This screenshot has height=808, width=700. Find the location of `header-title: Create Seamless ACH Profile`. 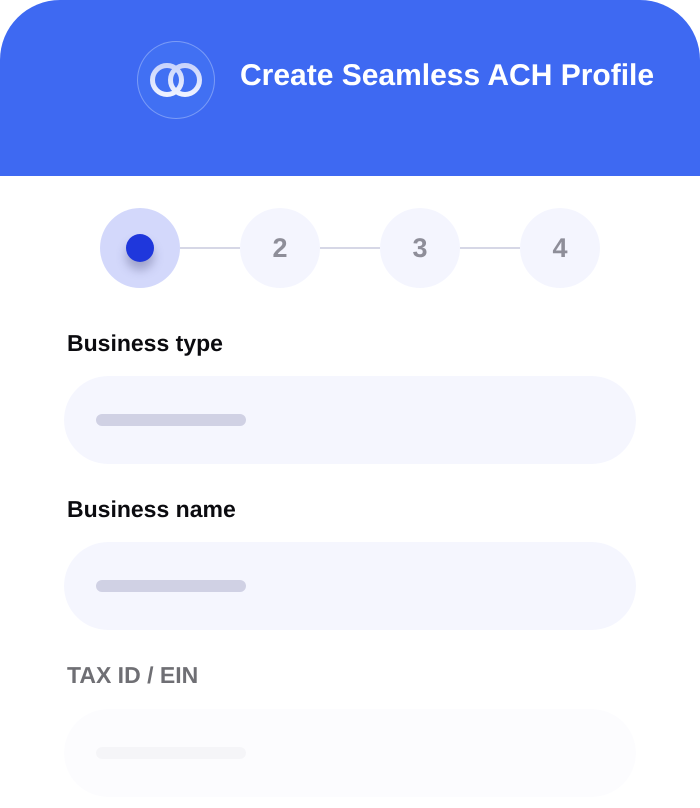

header-title: Create Seamless ACH Profile is located at coordinates (447, 76).